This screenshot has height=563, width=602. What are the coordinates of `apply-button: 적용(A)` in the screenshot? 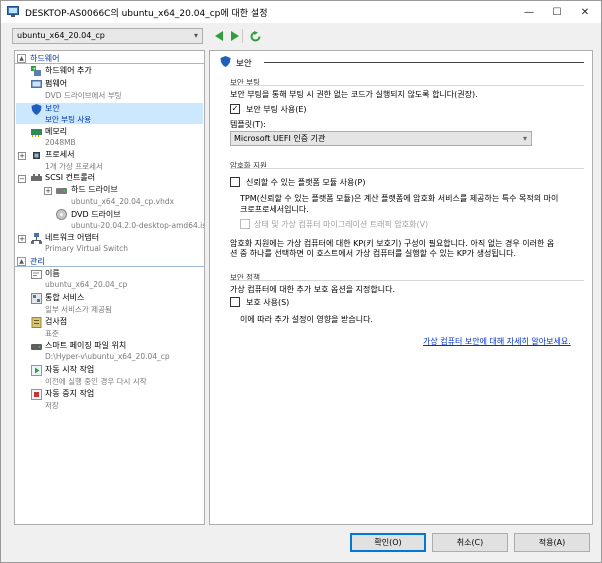 It's located at (552, 542).